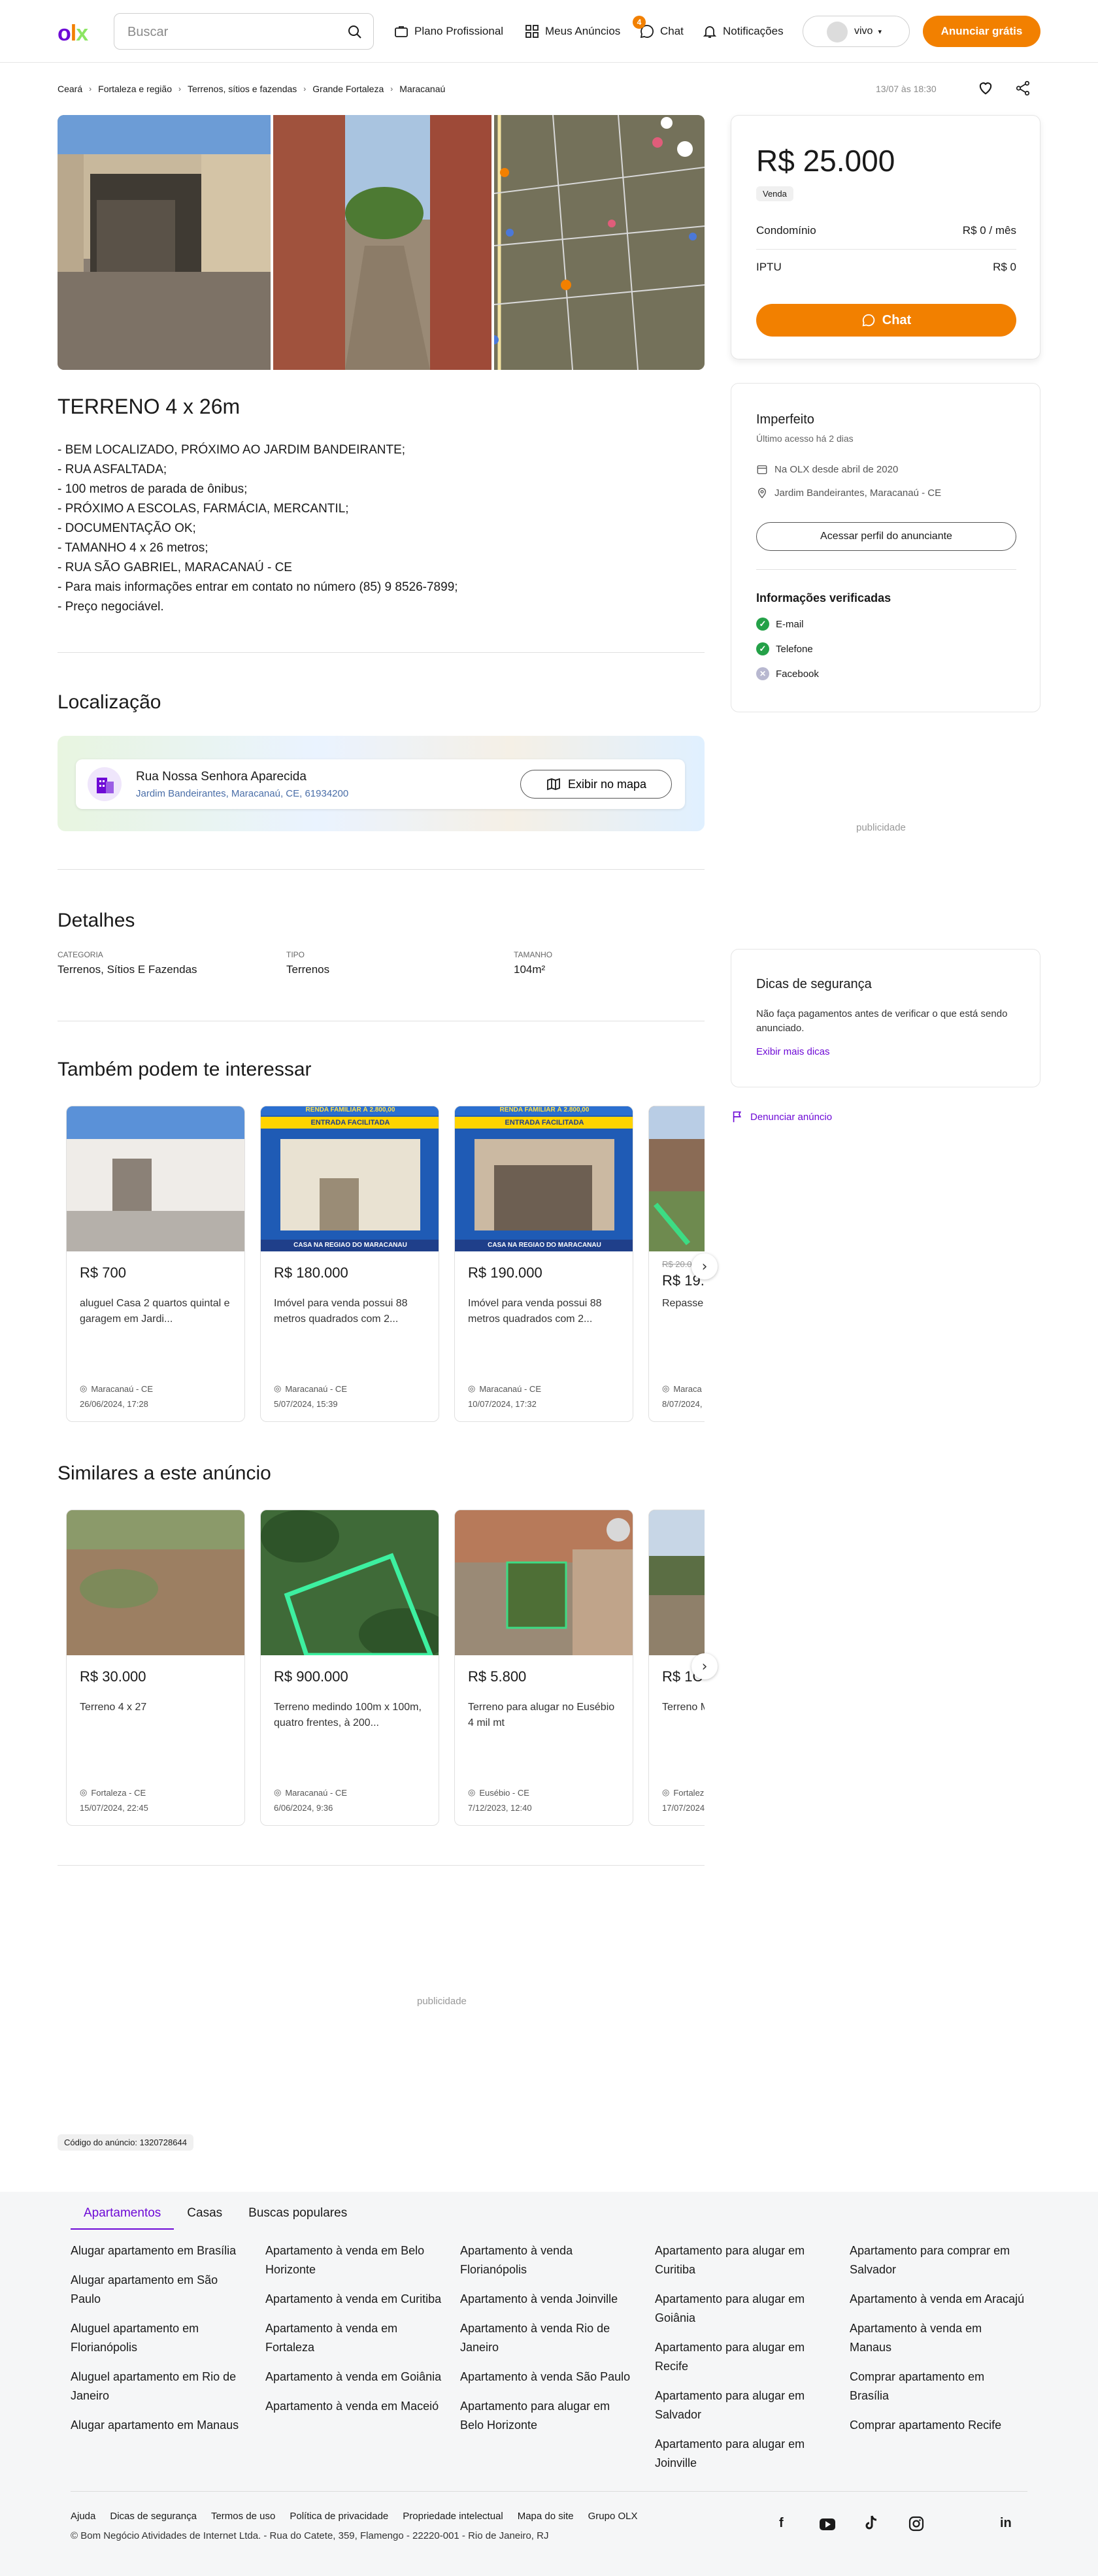  Describe the element at coordinates (123, 2214) in the screenshot. I see `tab-apartamentos: Apartamentos` at that location.